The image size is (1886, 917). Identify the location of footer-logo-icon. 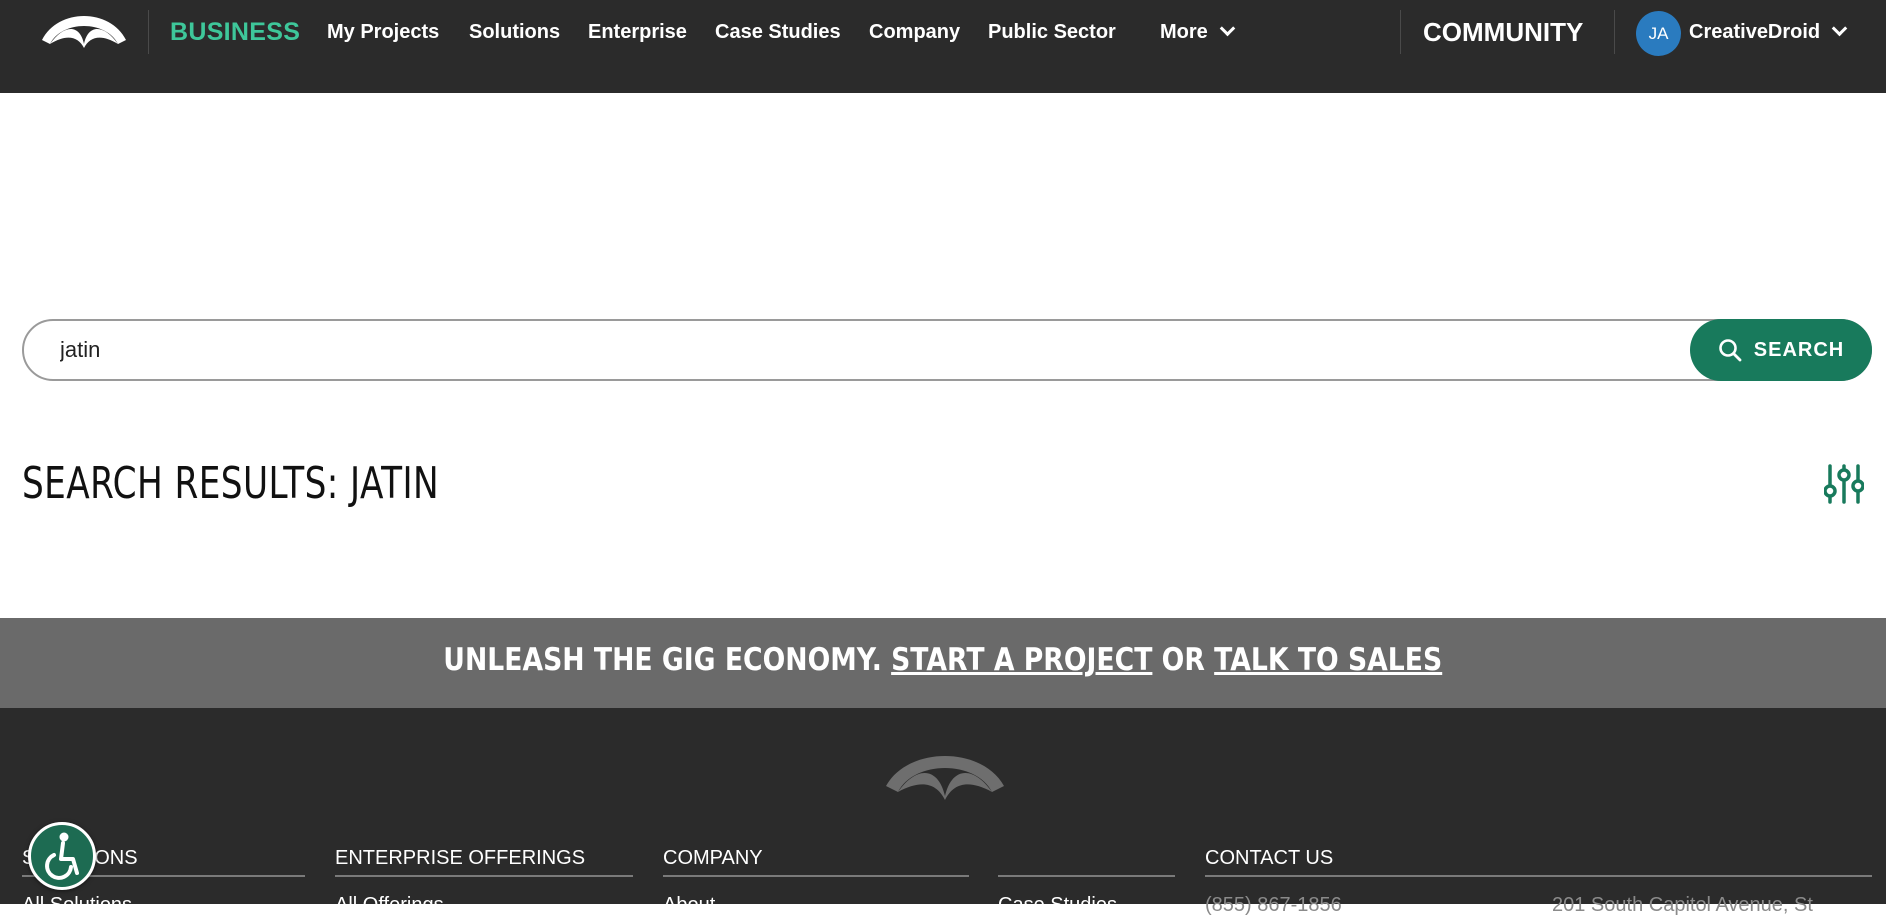
(945, 778).